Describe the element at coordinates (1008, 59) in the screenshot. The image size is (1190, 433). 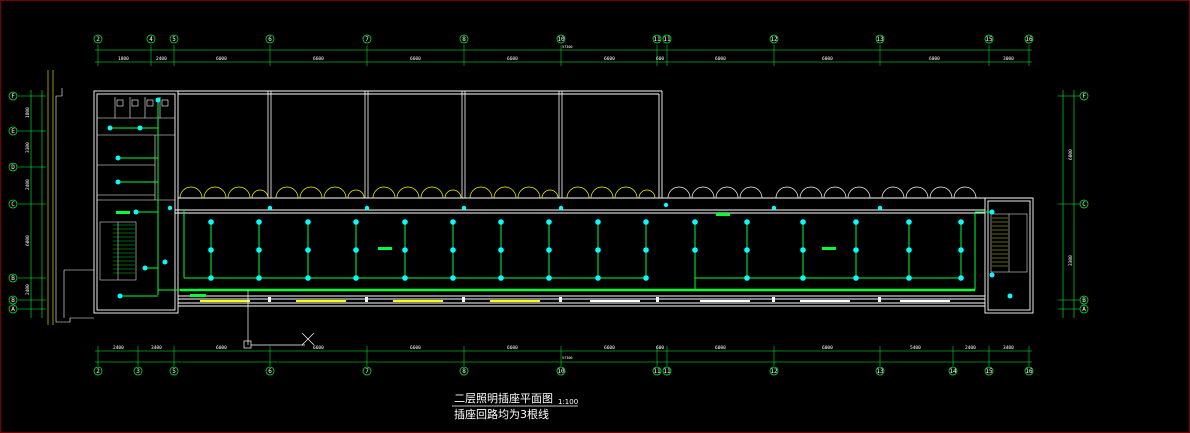
I see `top-dim: 3000` at that location.